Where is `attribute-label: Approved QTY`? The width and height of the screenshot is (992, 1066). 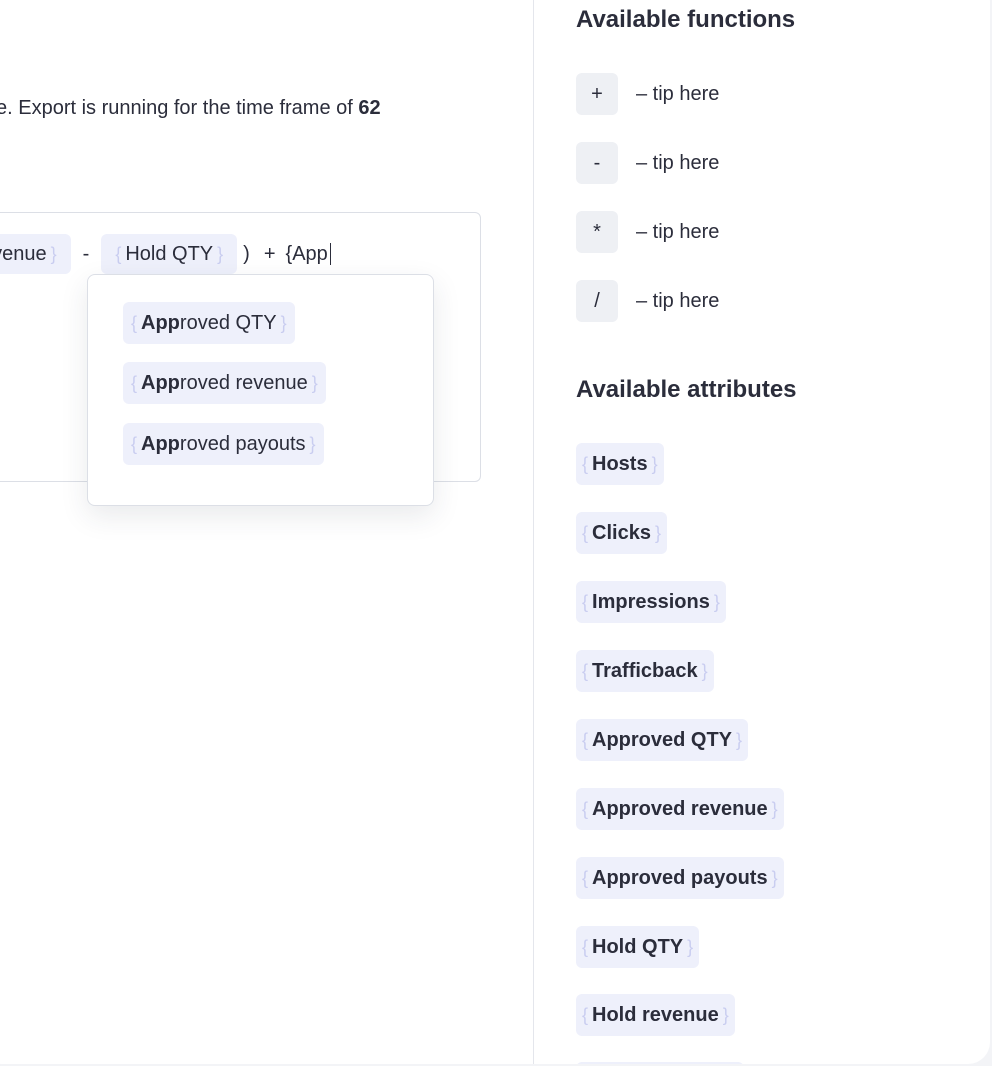
attribute-label: Approved QTY is located at coordinates (662, 739).